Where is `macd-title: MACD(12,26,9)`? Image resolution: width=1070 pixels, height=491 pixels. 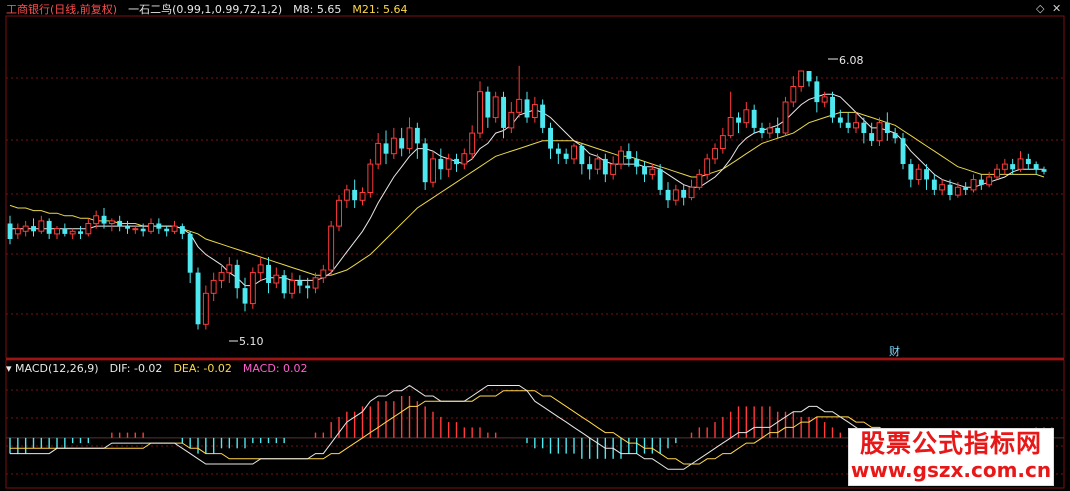 macd-title: MACD(12,26,9) is located at coordinates (57, 368).